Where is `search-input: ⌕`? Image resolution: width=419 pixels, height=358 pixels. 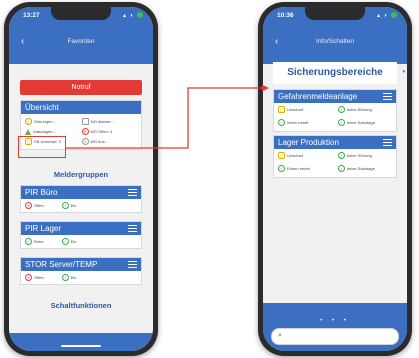
search-input: ⌕ is located at coordinates (335, 336).